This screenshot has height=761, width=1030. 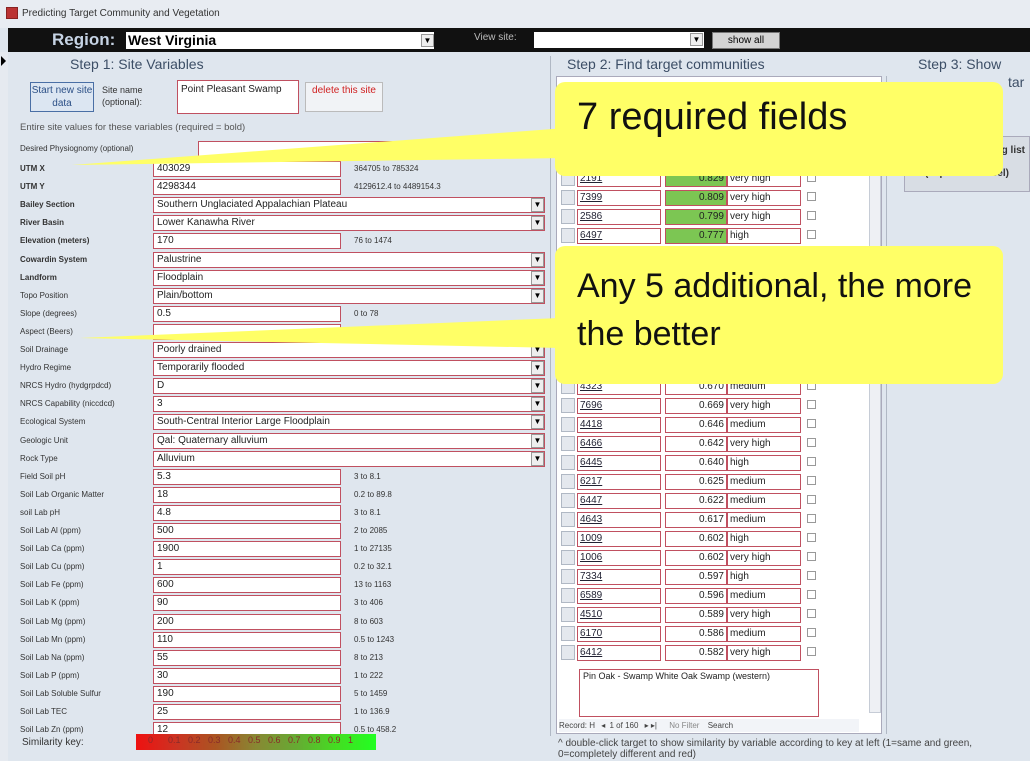 I want to click on callout-pointer-required, so click(x=319, y=146).